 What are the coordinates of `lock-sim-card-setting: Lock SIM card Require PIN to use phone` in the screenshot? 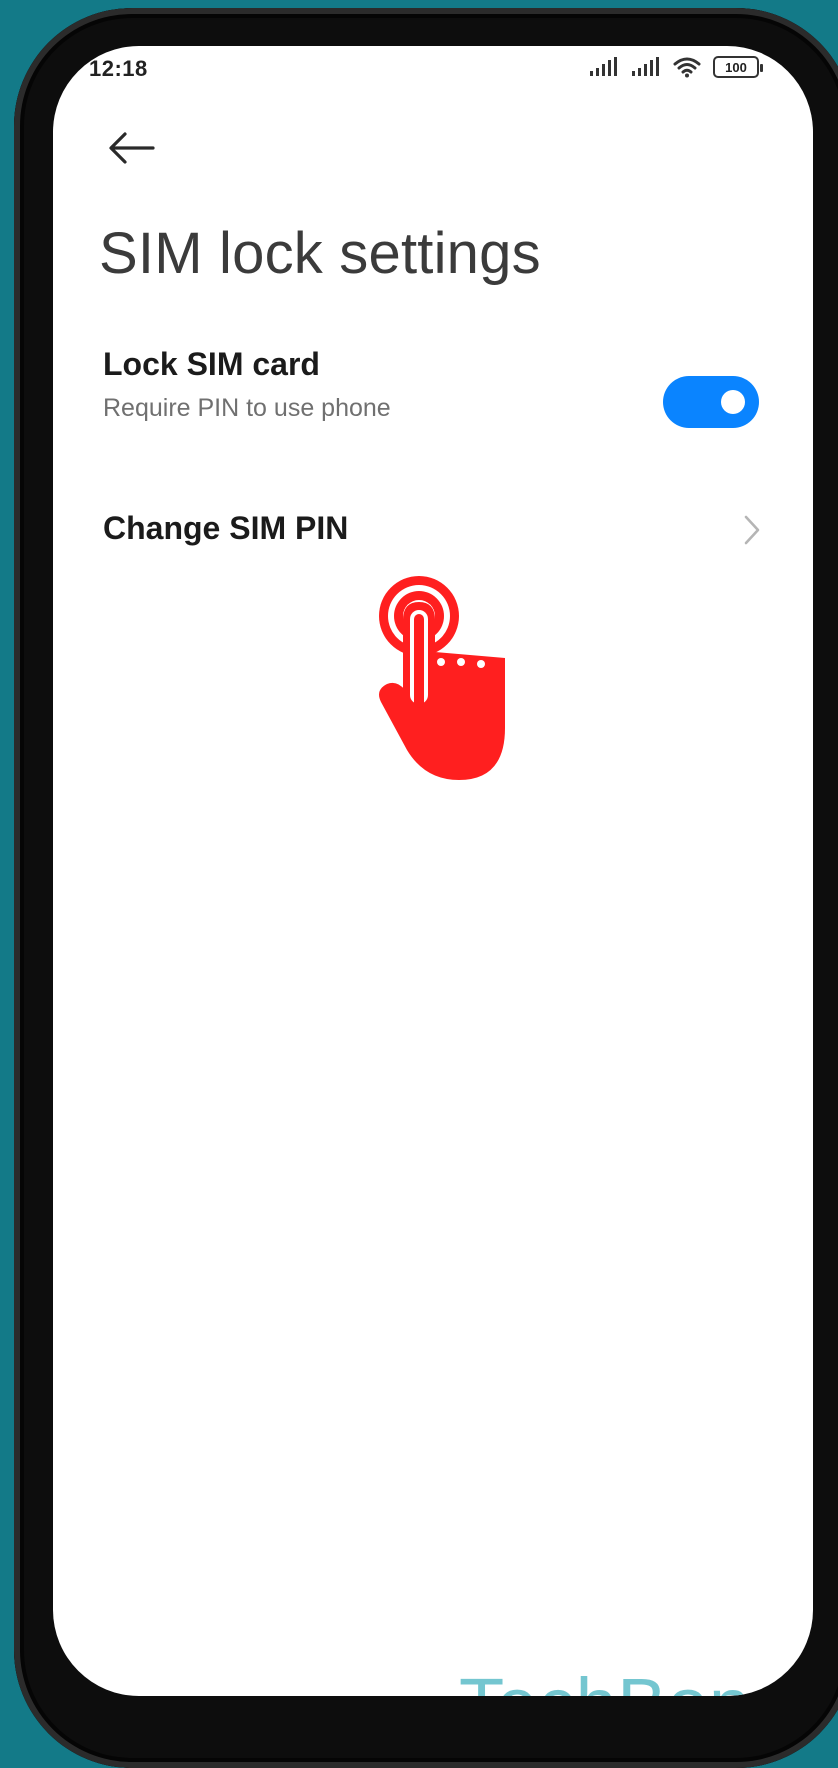 It's located at (433, 407).